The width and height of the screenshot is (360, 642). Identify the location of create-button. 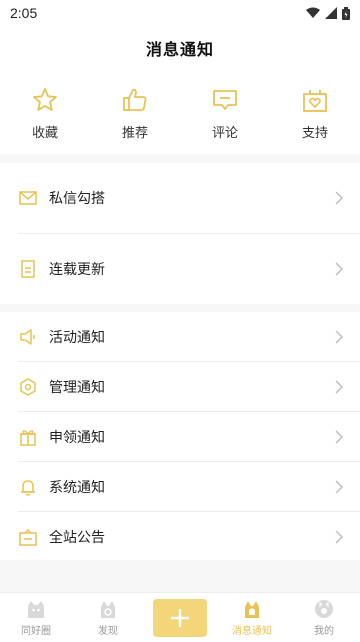
(180, 617).